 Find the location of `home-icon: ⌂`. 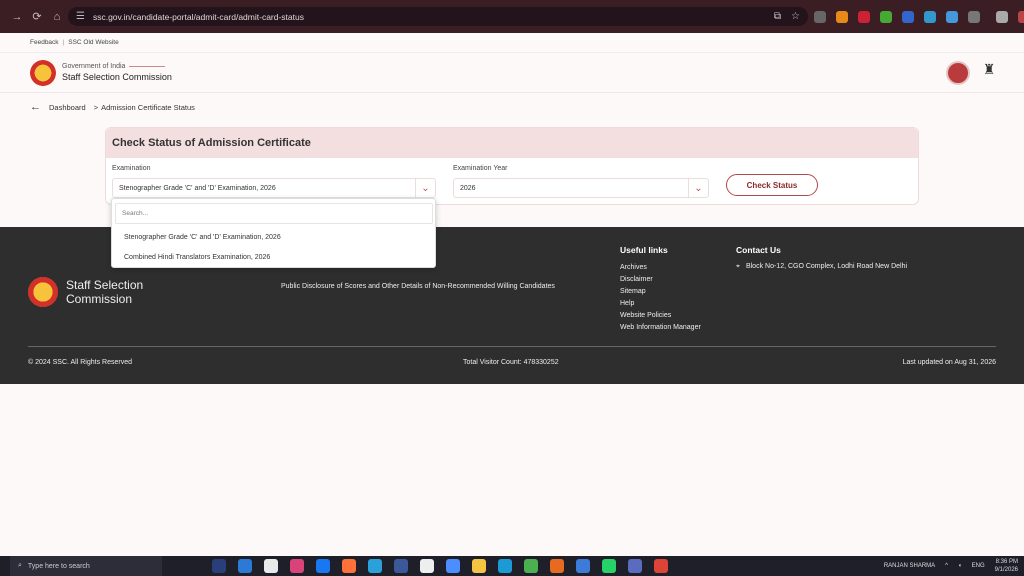

home-icon: ⌂ is located at coordinates (57, 17).